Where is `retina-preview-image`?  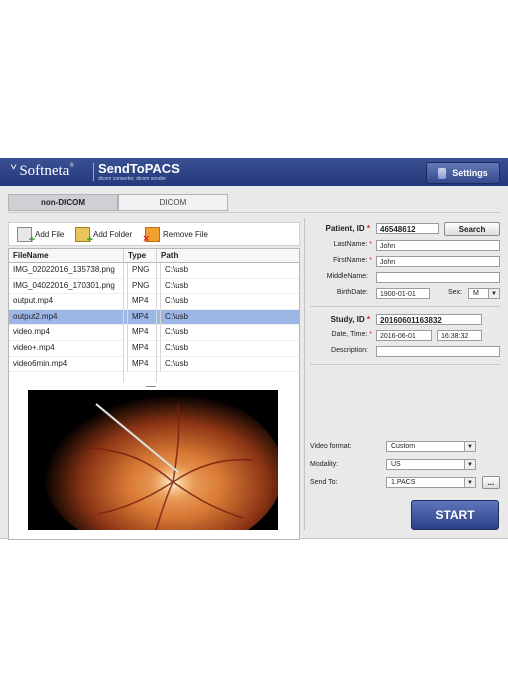
retina-preview-image is located at coordinates (153, 460).